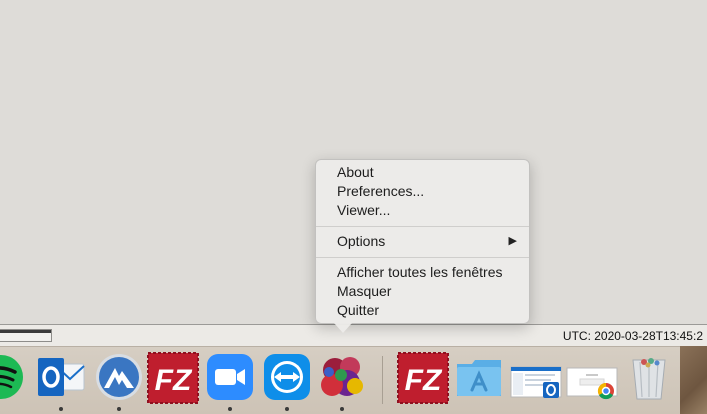  Describe the element at coordinates (693, 380) in the screenshot. I see `desktop-wallpaper-edge` at that location.